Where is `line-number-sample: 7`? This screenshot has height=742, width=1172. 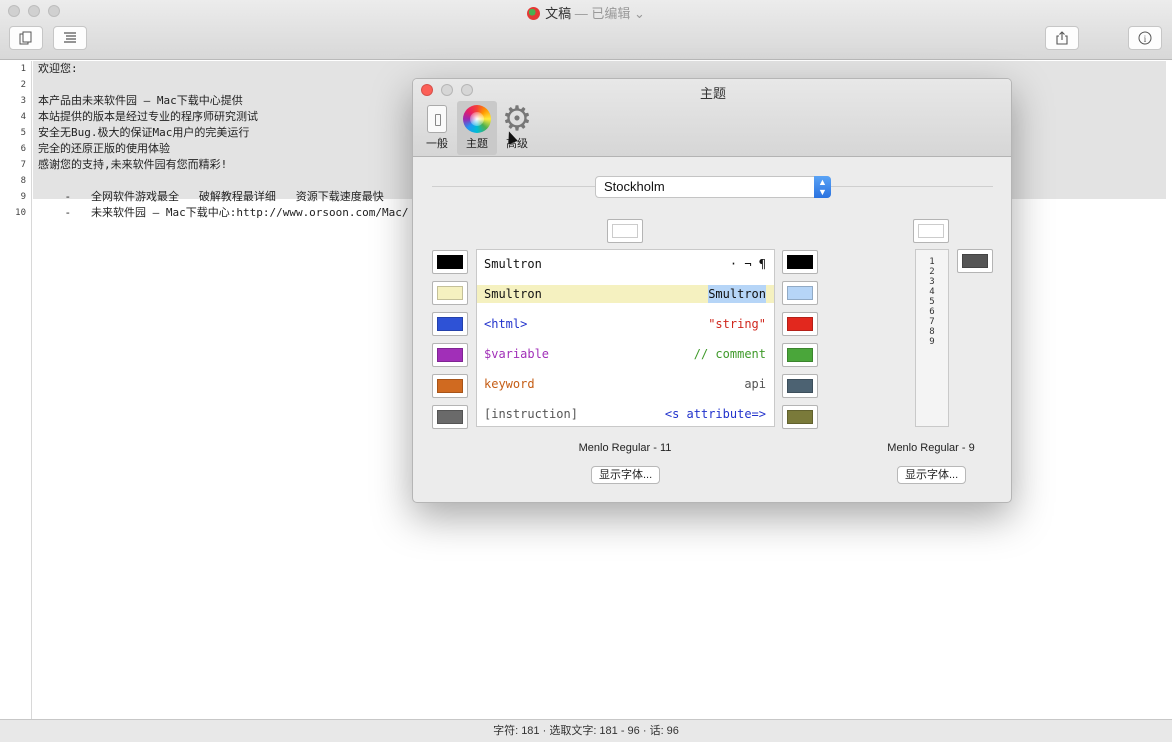 line-number-sample: 7 is located at coordinates (932, 322).